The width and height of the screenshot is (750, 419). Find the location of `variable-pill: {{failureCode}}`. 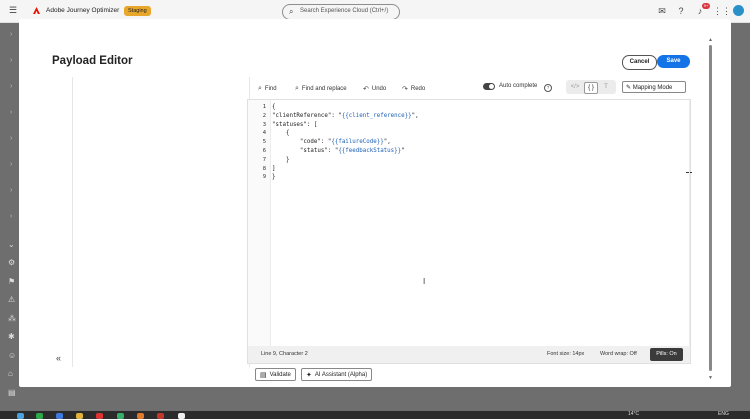

variable-pill: {{failureCode}} is located at coordinates (357, 142).